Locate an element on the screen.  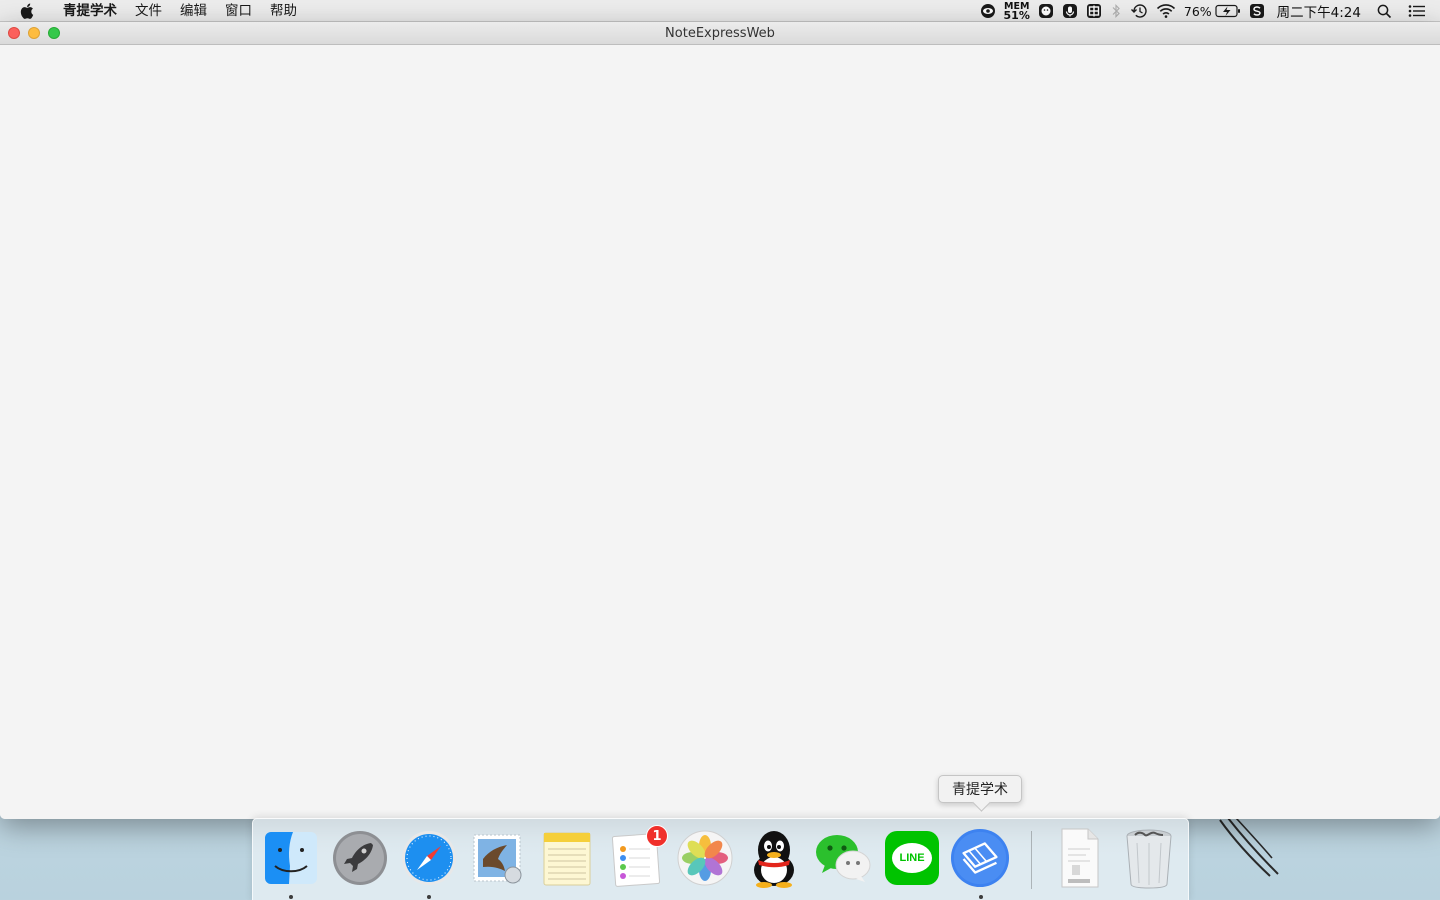
desktop-wallpaper-branch is located at coordinates (1249, 847).